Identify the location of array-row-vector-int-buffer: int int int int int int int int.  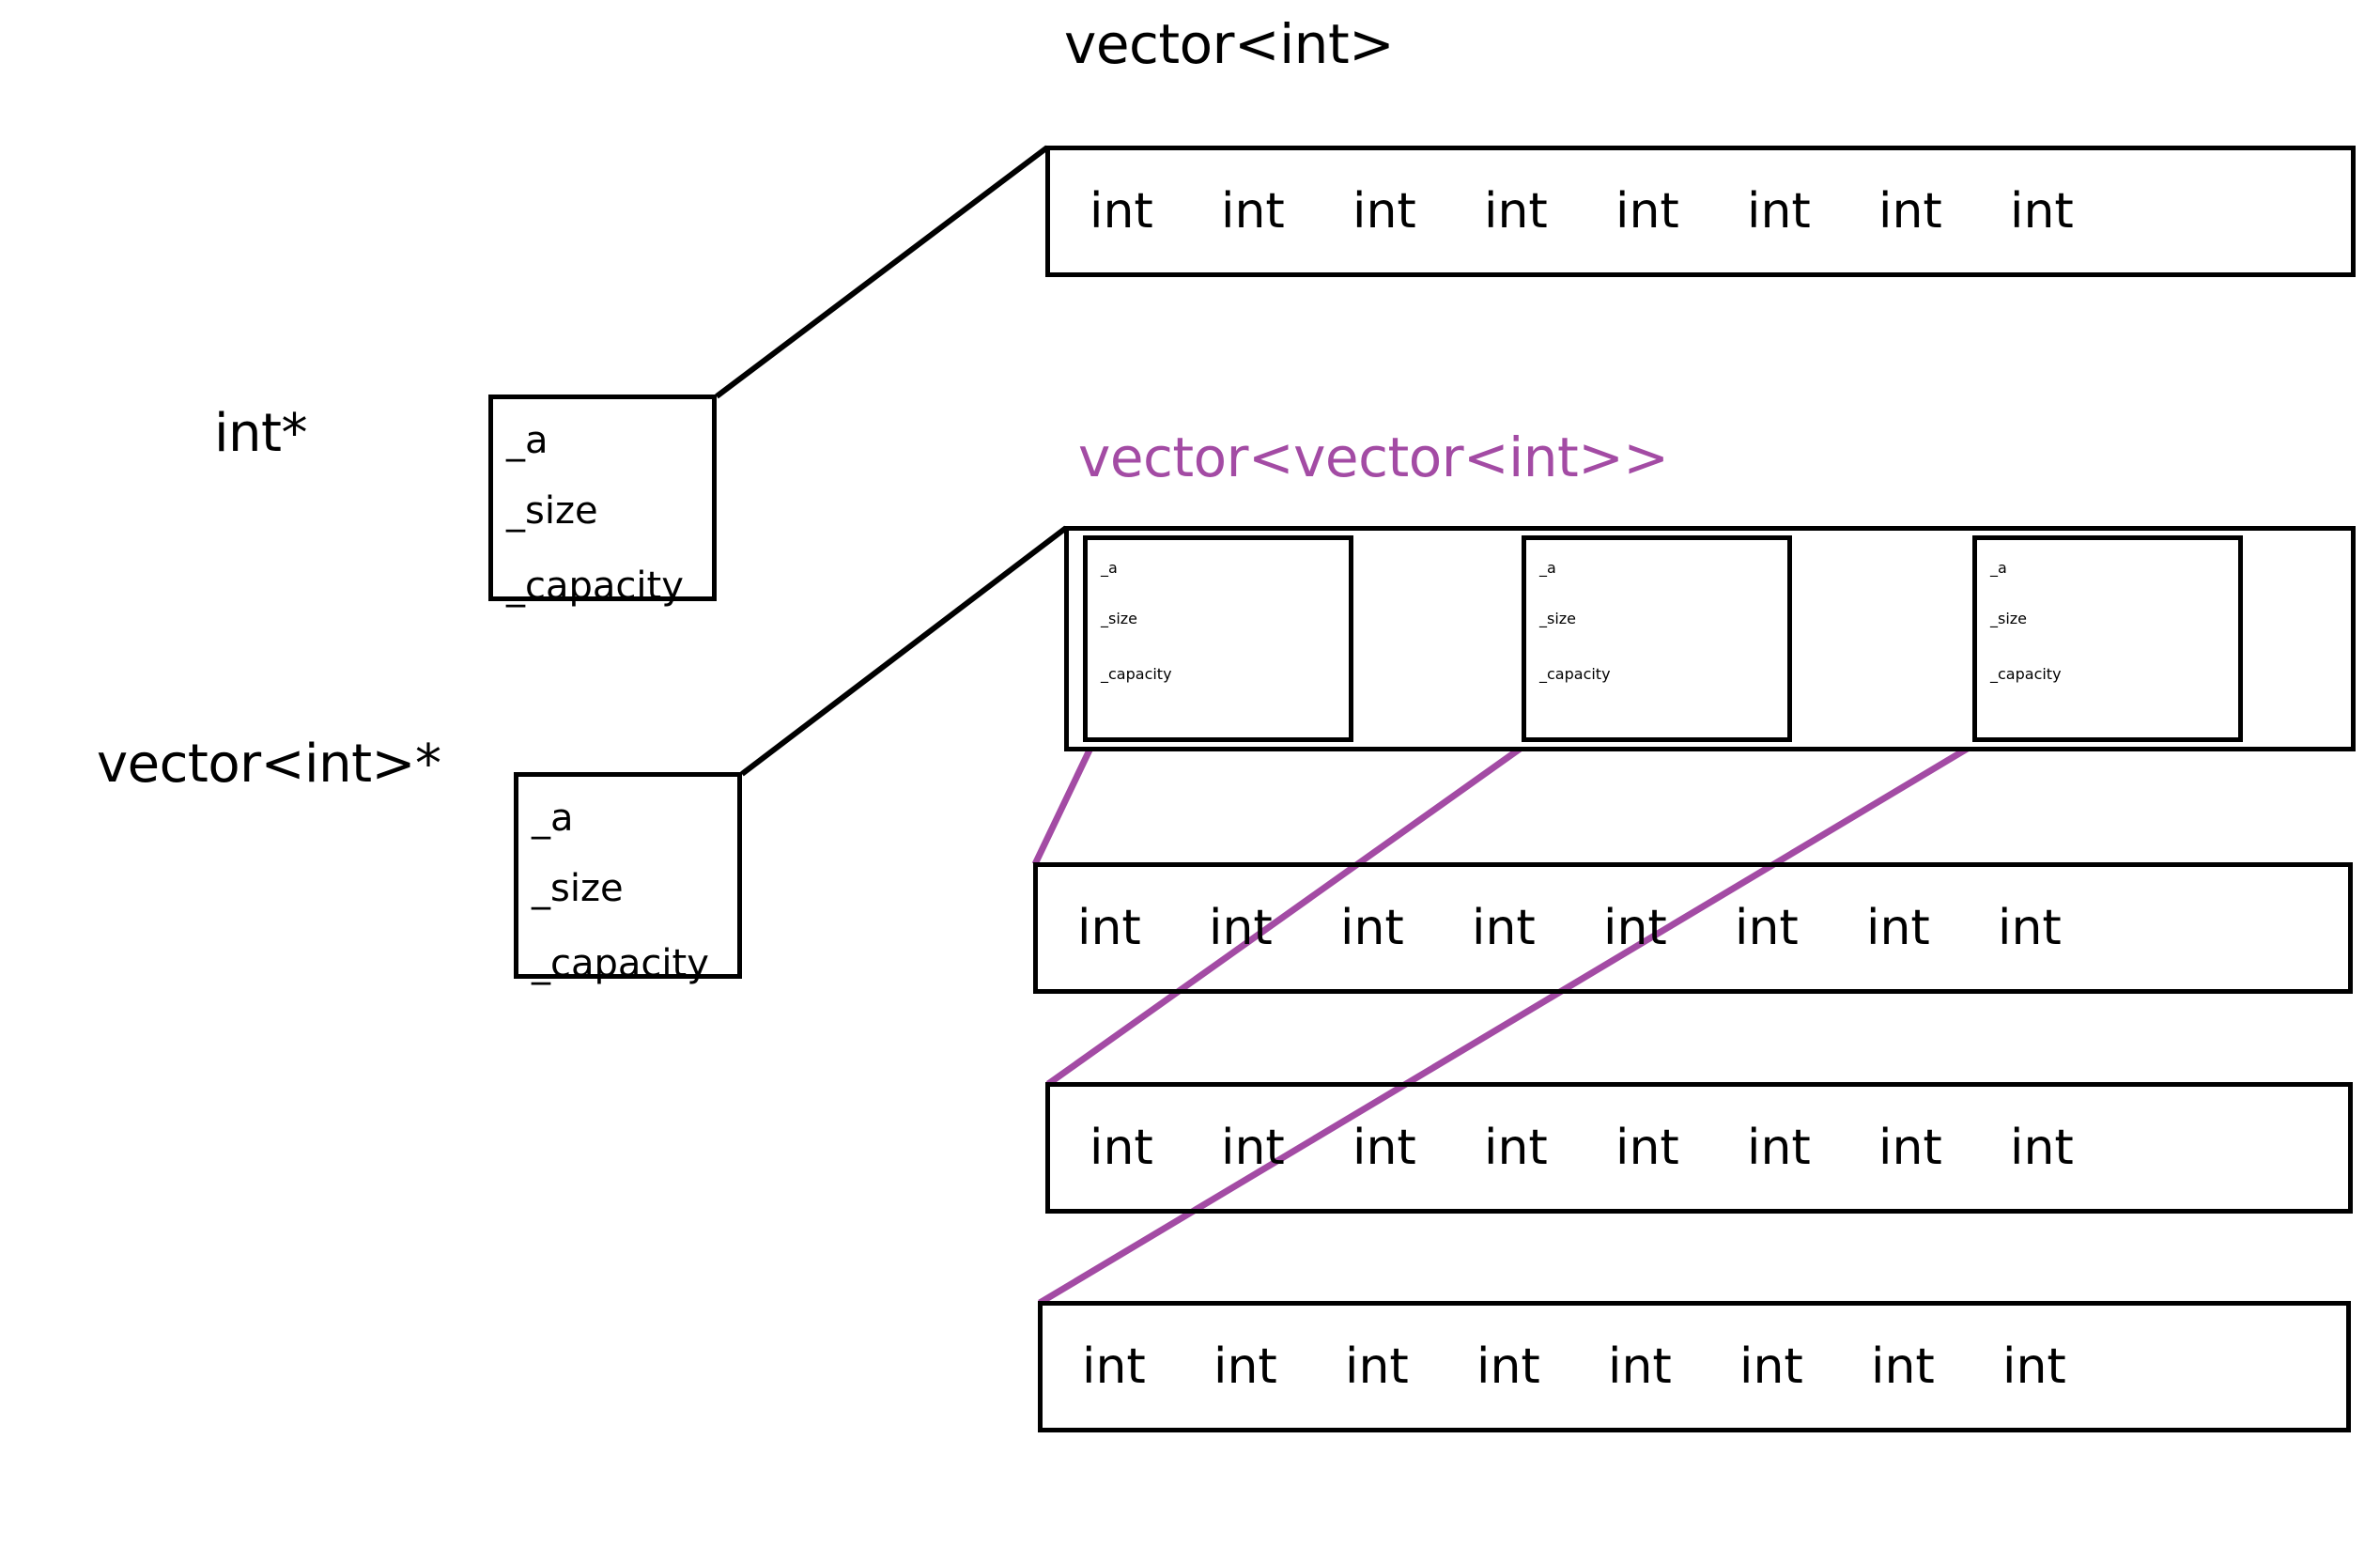
(1700, 211).